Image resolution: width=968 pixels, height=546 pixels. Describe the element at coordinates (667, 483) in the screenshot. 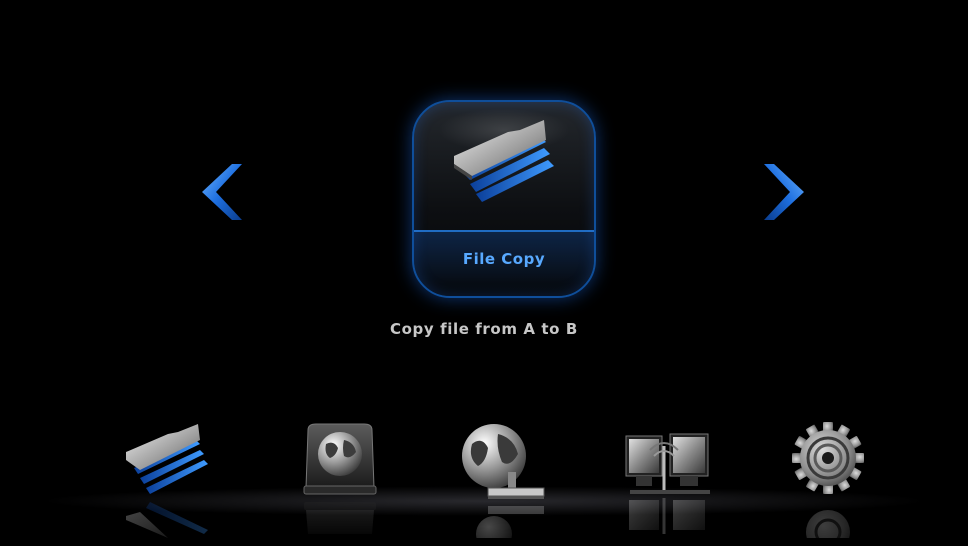

I see `monitors-antenna-icon` at that location.